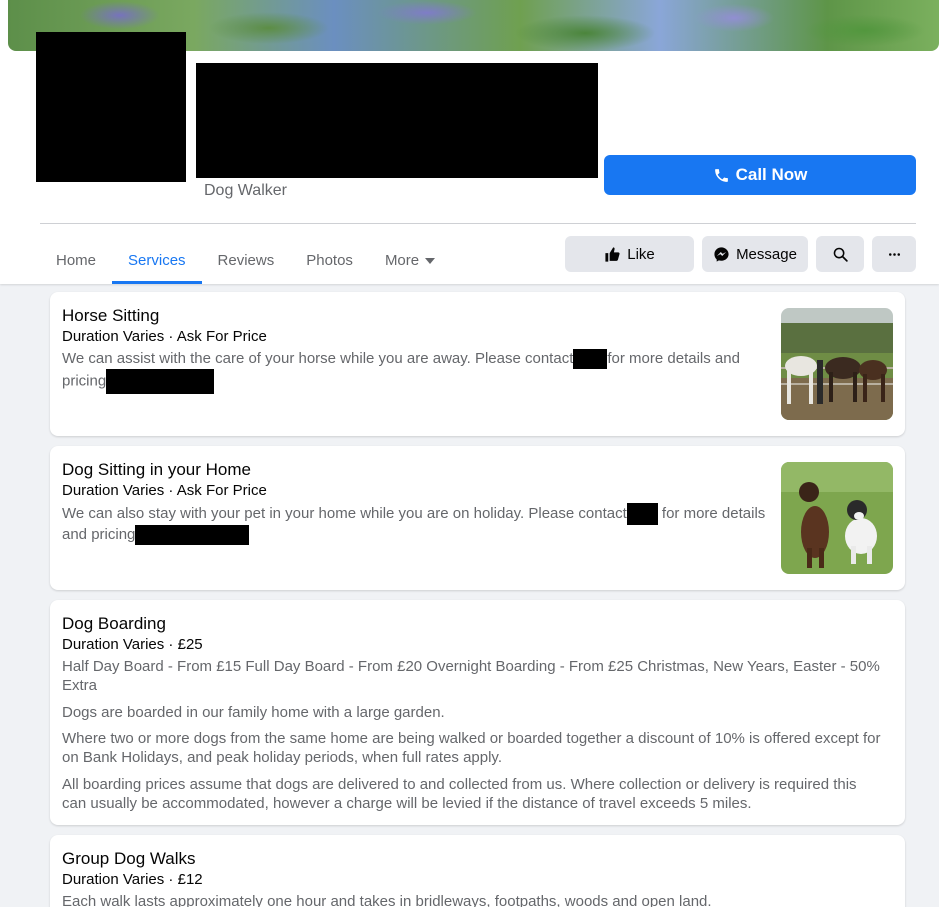  I want to click on service-photo-dogs, so click(837, 518).